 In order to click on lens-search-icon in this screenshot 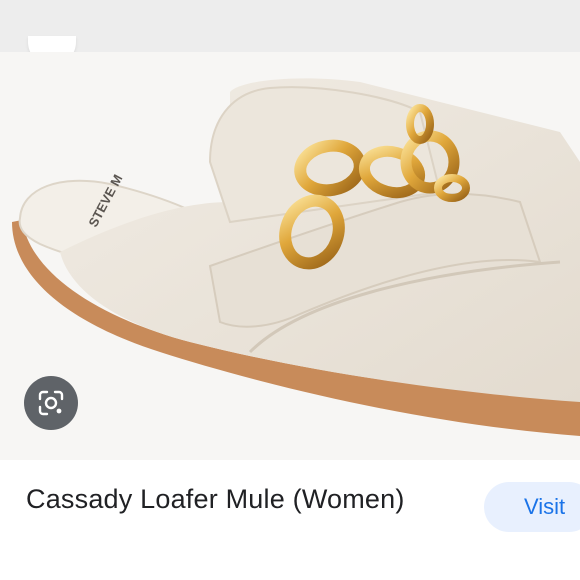, I will do `click(51, 403)`.